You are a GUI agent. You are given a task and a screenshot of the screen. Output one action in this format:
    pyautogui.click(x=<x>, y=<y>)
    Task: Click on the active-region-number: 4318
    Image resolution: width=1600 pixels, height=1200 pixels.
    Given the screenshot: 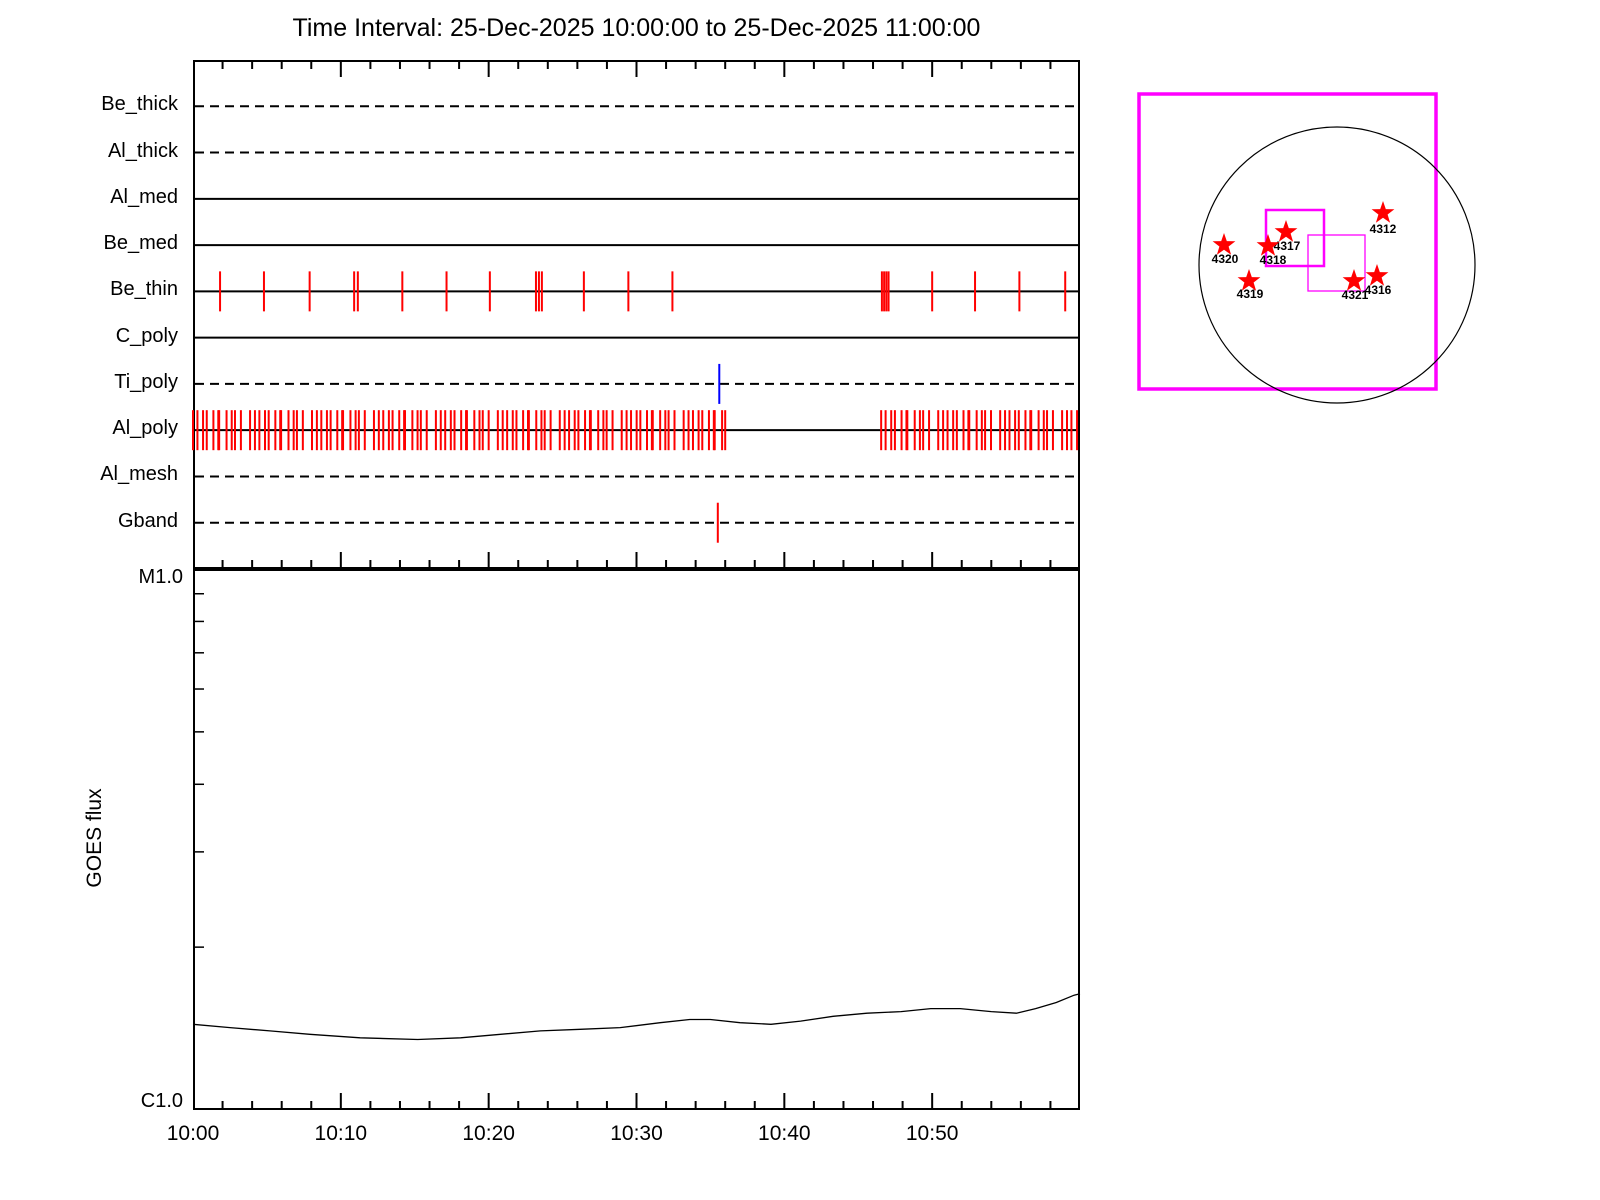 What is the action you would take?
    pyautogui.click(x=1273, y=260)
    